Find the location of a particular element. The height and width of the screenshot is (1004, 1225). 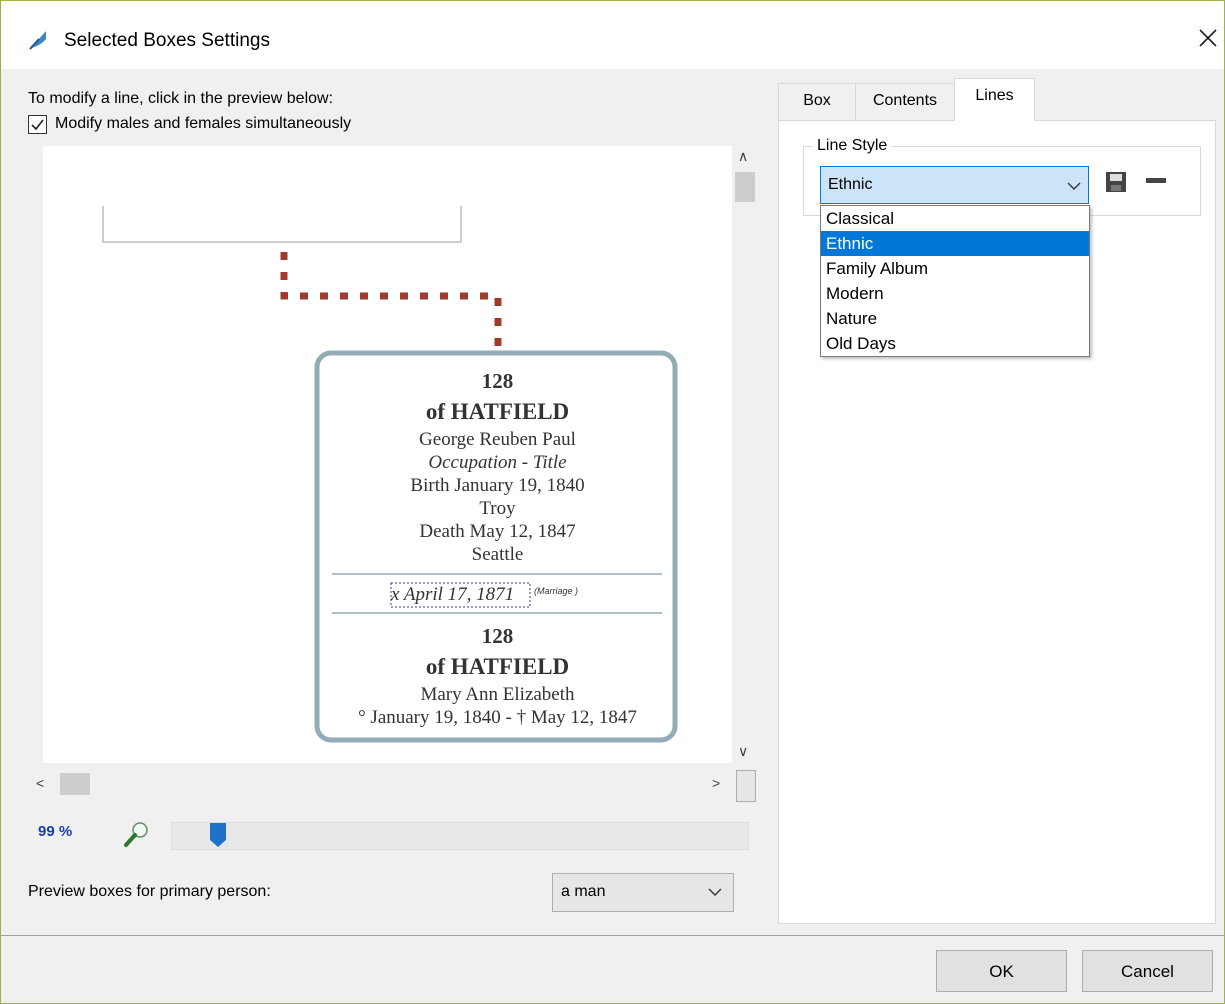

marriage-date: x April 17, 1871 is located at coordinates (452, 595).